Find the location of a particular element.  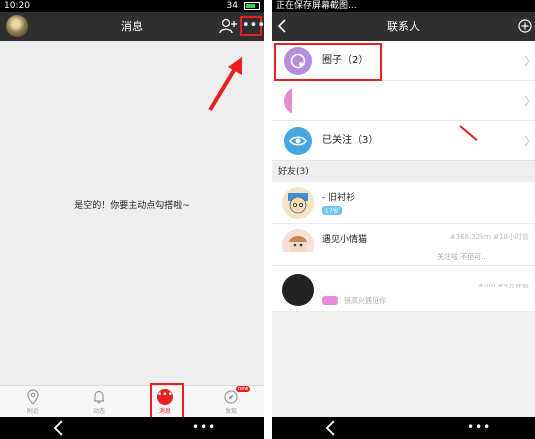

eye-icon is located at coordinates (298, 141).